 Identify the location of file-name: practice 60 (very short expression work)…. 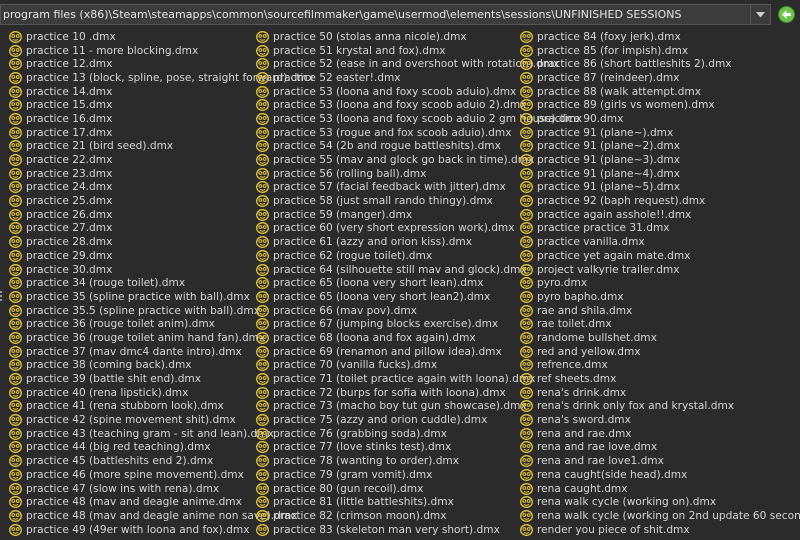
(394, 228).